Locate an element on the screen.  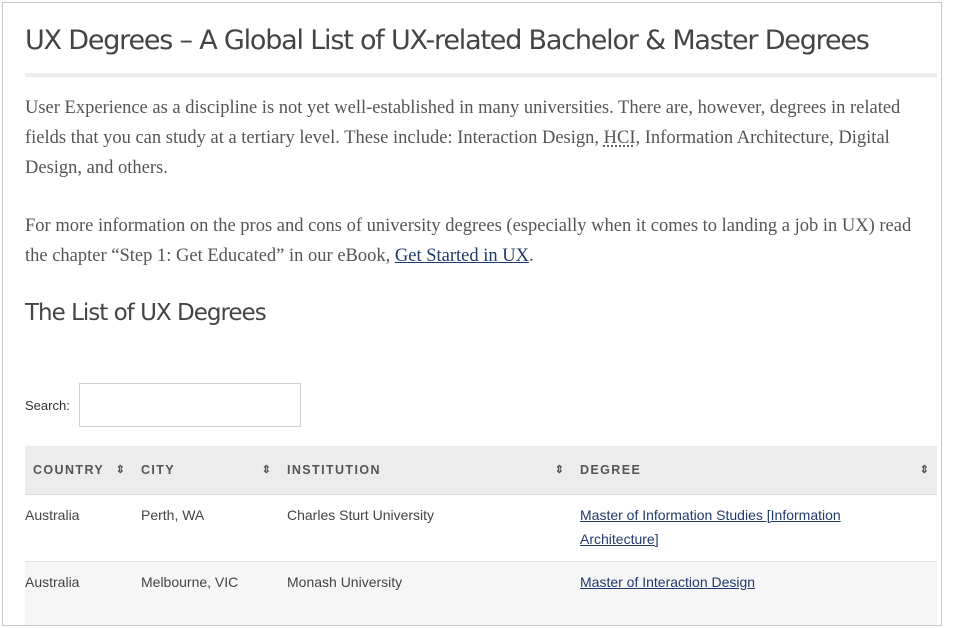
column-header-degree: DEGREE ⇕ is located at coordinates (754, 470).